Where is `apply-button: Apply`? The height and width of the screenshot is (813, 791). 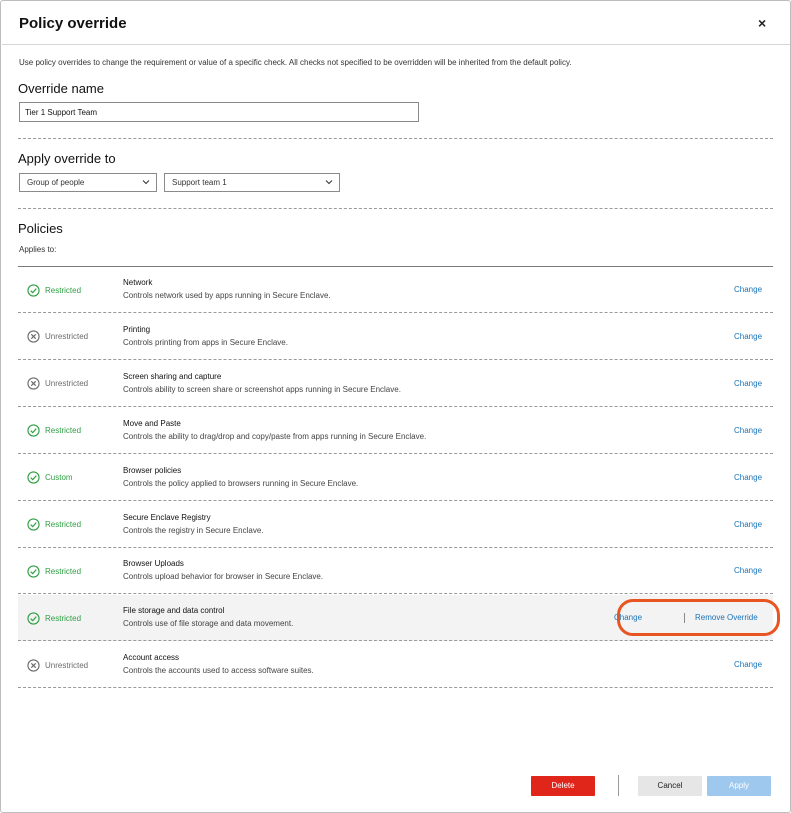
apply-button: Apply is located at coordinates (739, 786).